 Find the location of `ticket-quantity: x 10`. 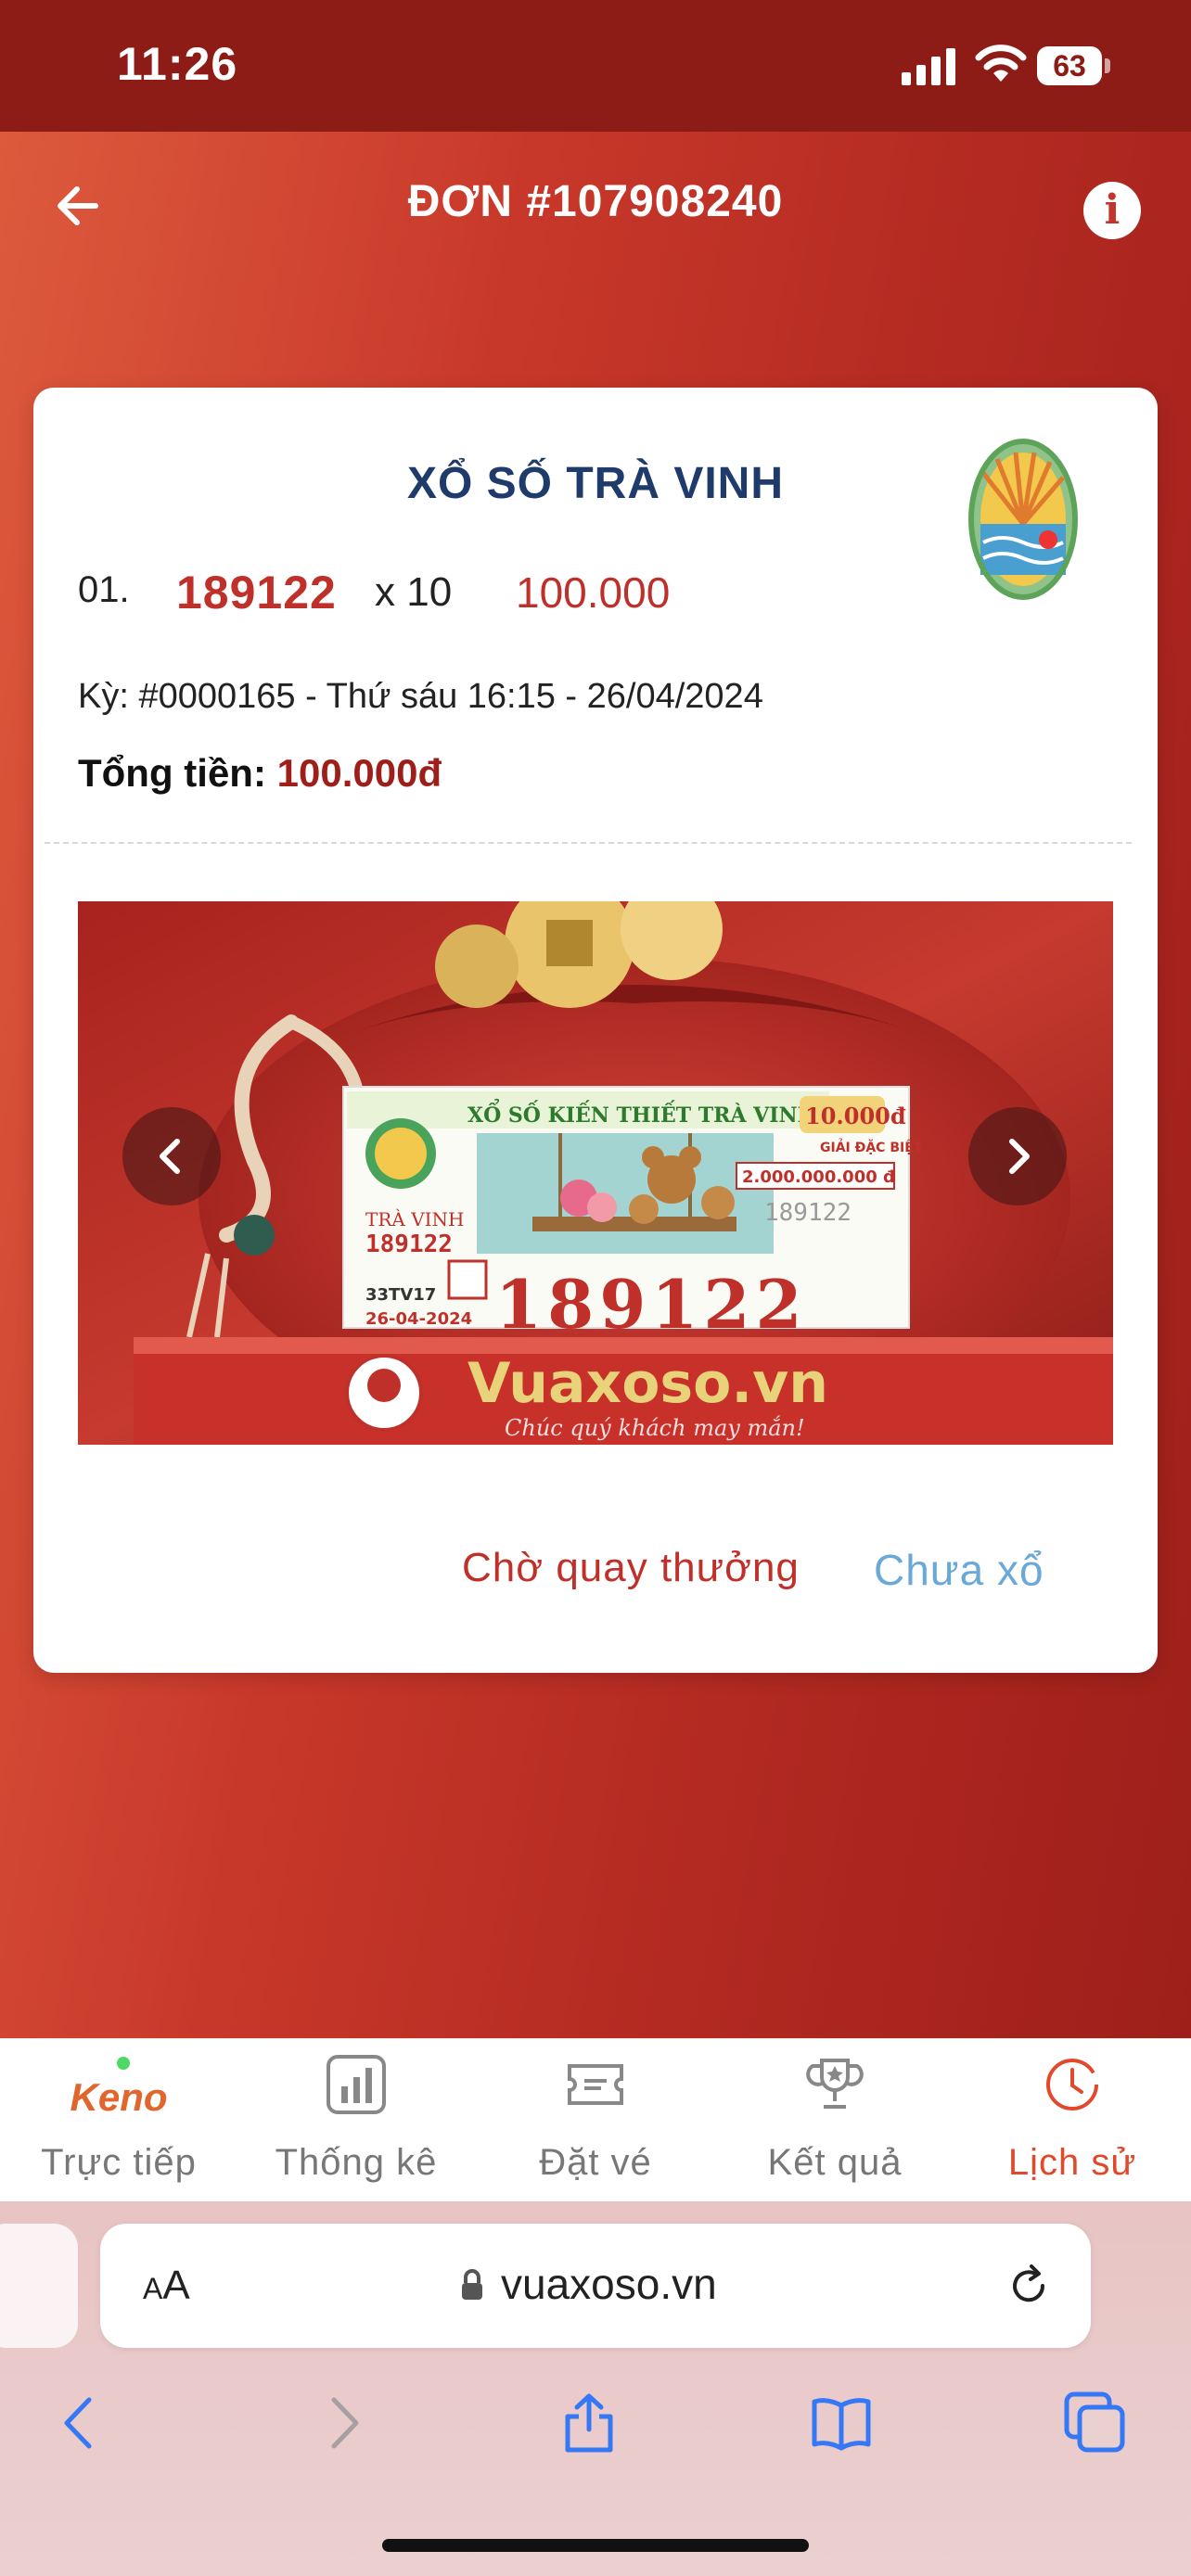

ticket-quantity: x 10 is located at coordinates (414, 592).